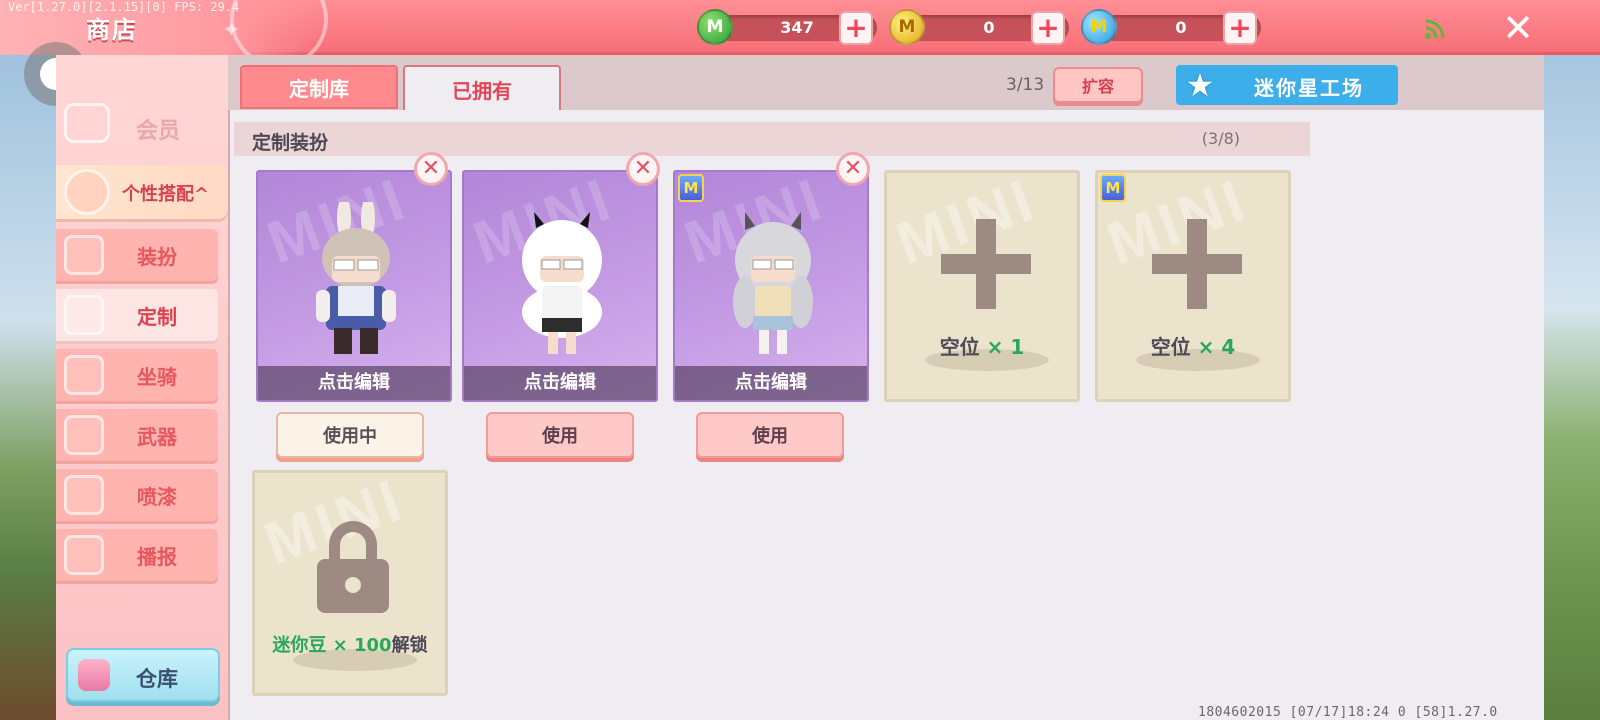 This screenshot has height=720, width=1600. I want to click on empty-slot-card: MINI 空位 × 1, so click(982, 286).